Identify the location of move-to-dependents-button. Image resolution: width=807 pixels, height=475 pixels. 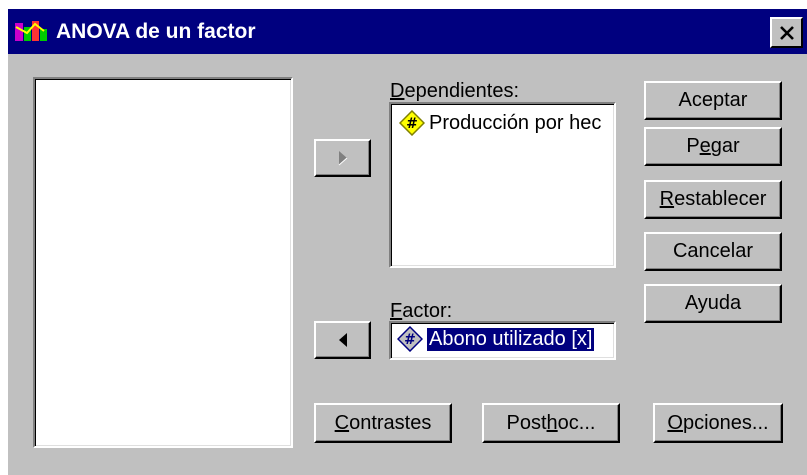
(342, 158).